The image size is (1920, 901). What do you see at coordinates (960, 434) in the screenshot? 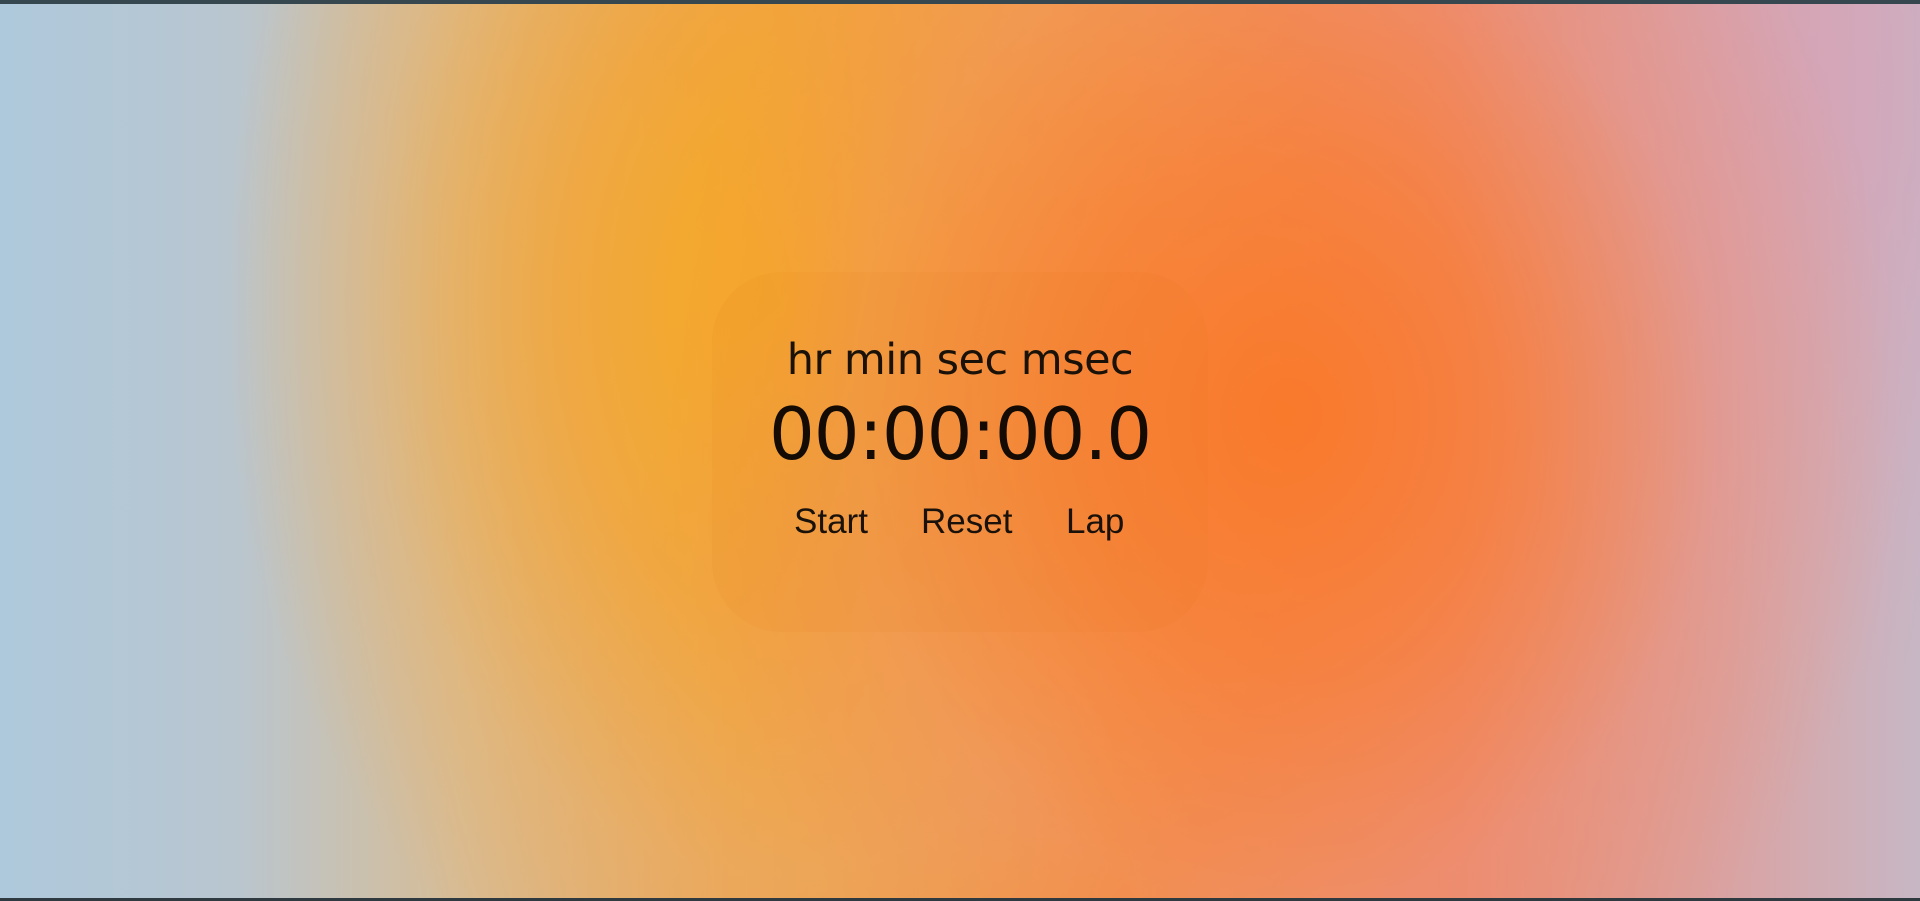
I see `time-display: 00:00:00.0` at bounding box center [960, 434].